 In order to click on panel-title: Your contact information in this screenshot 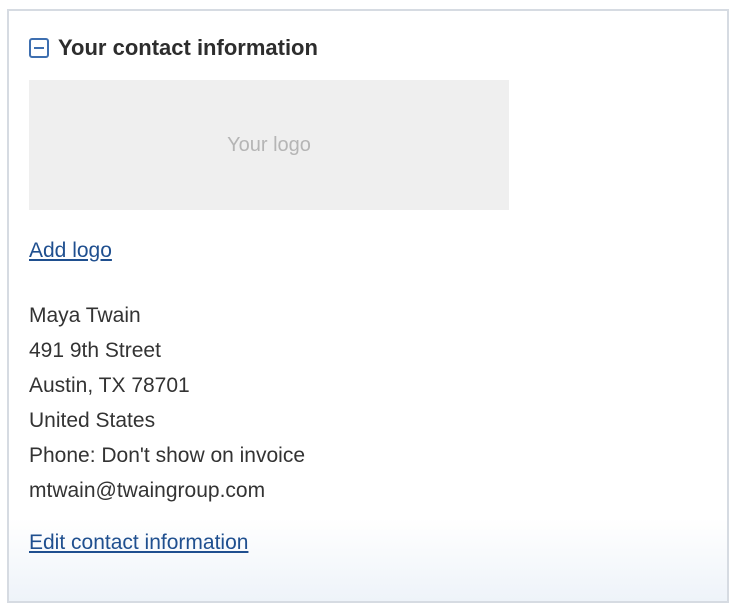, I will do `click(188, 47)`.